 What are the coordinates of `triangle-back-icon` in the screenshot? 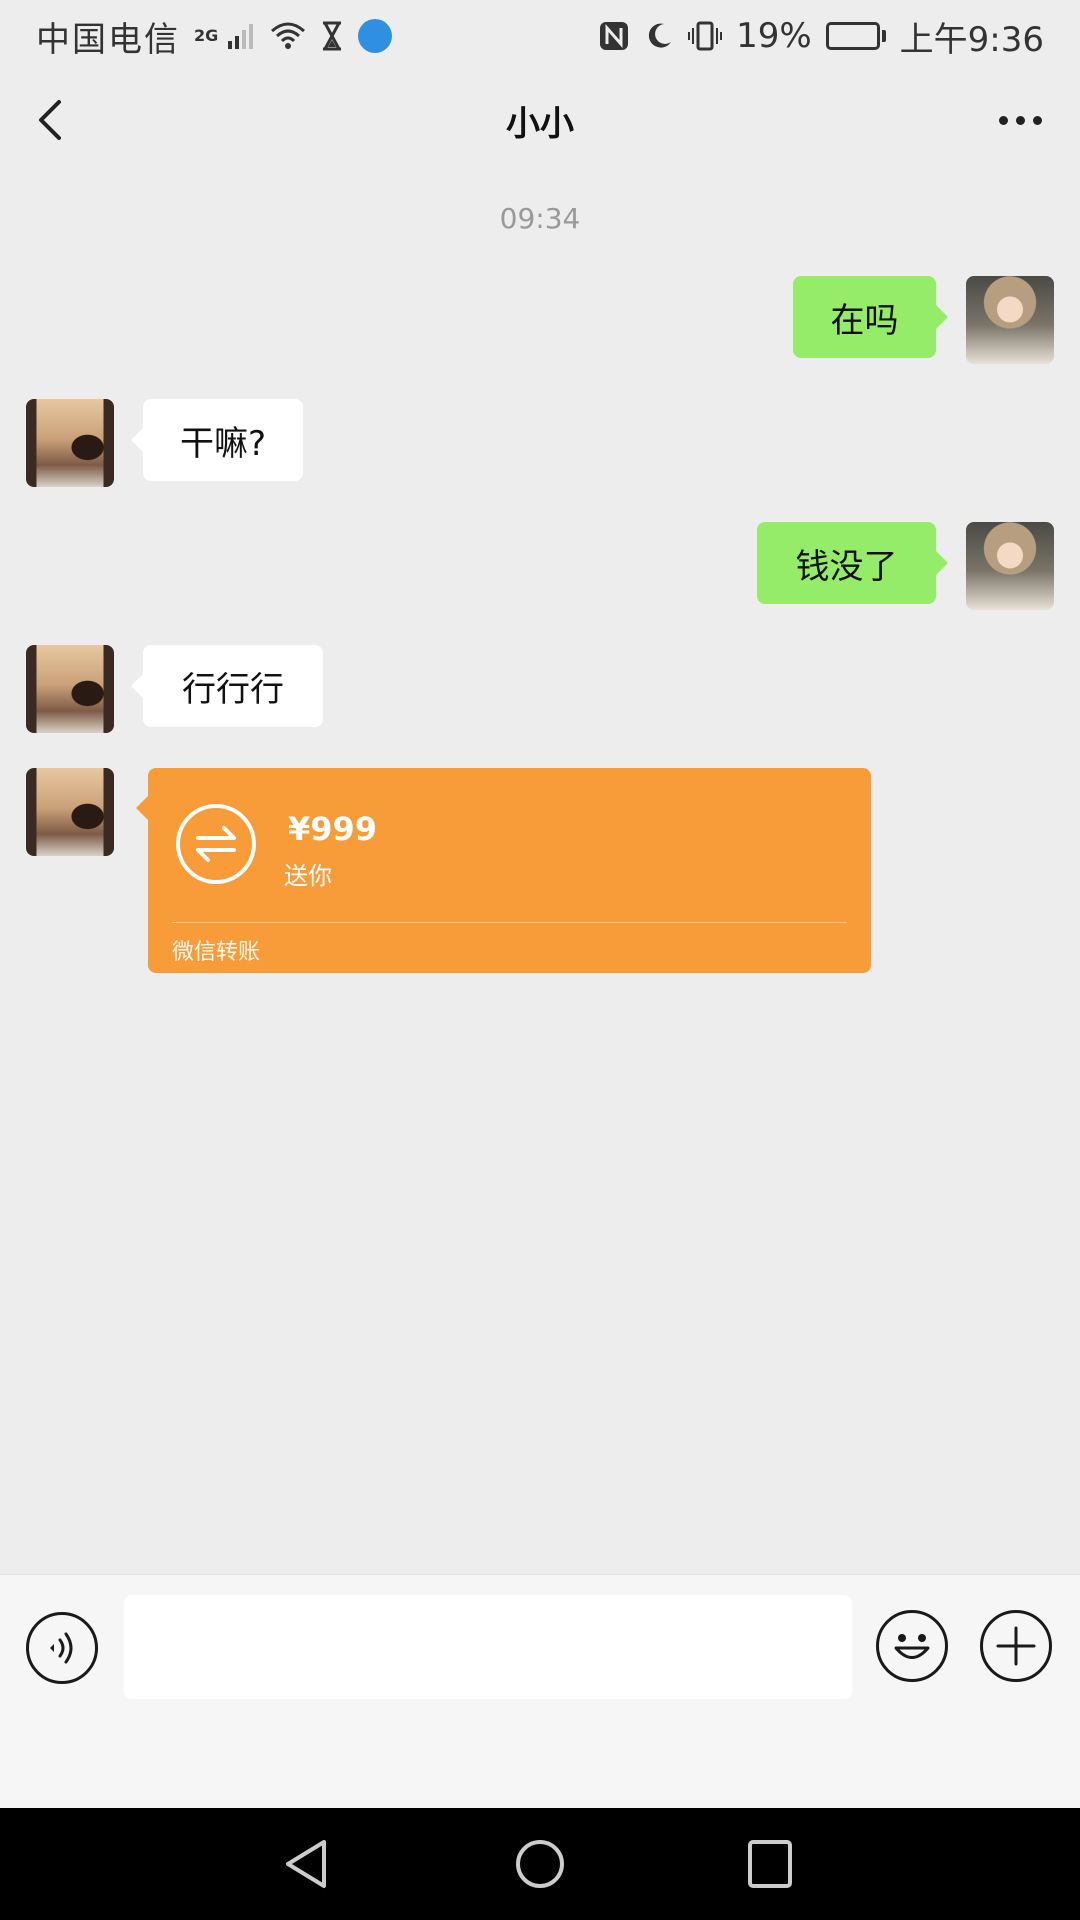 It's located at (306, 1864).